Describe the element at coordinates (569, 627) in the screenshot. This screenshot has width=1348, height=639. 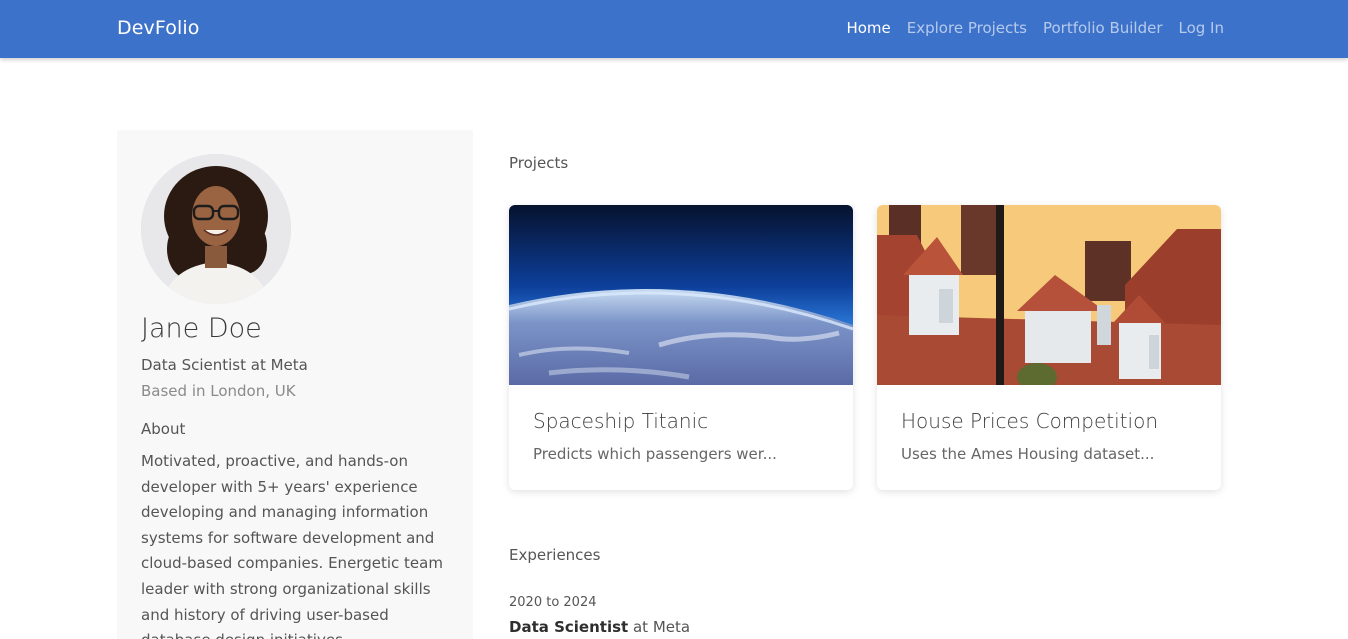
I see `experience-role: Data Scientist` at that location.